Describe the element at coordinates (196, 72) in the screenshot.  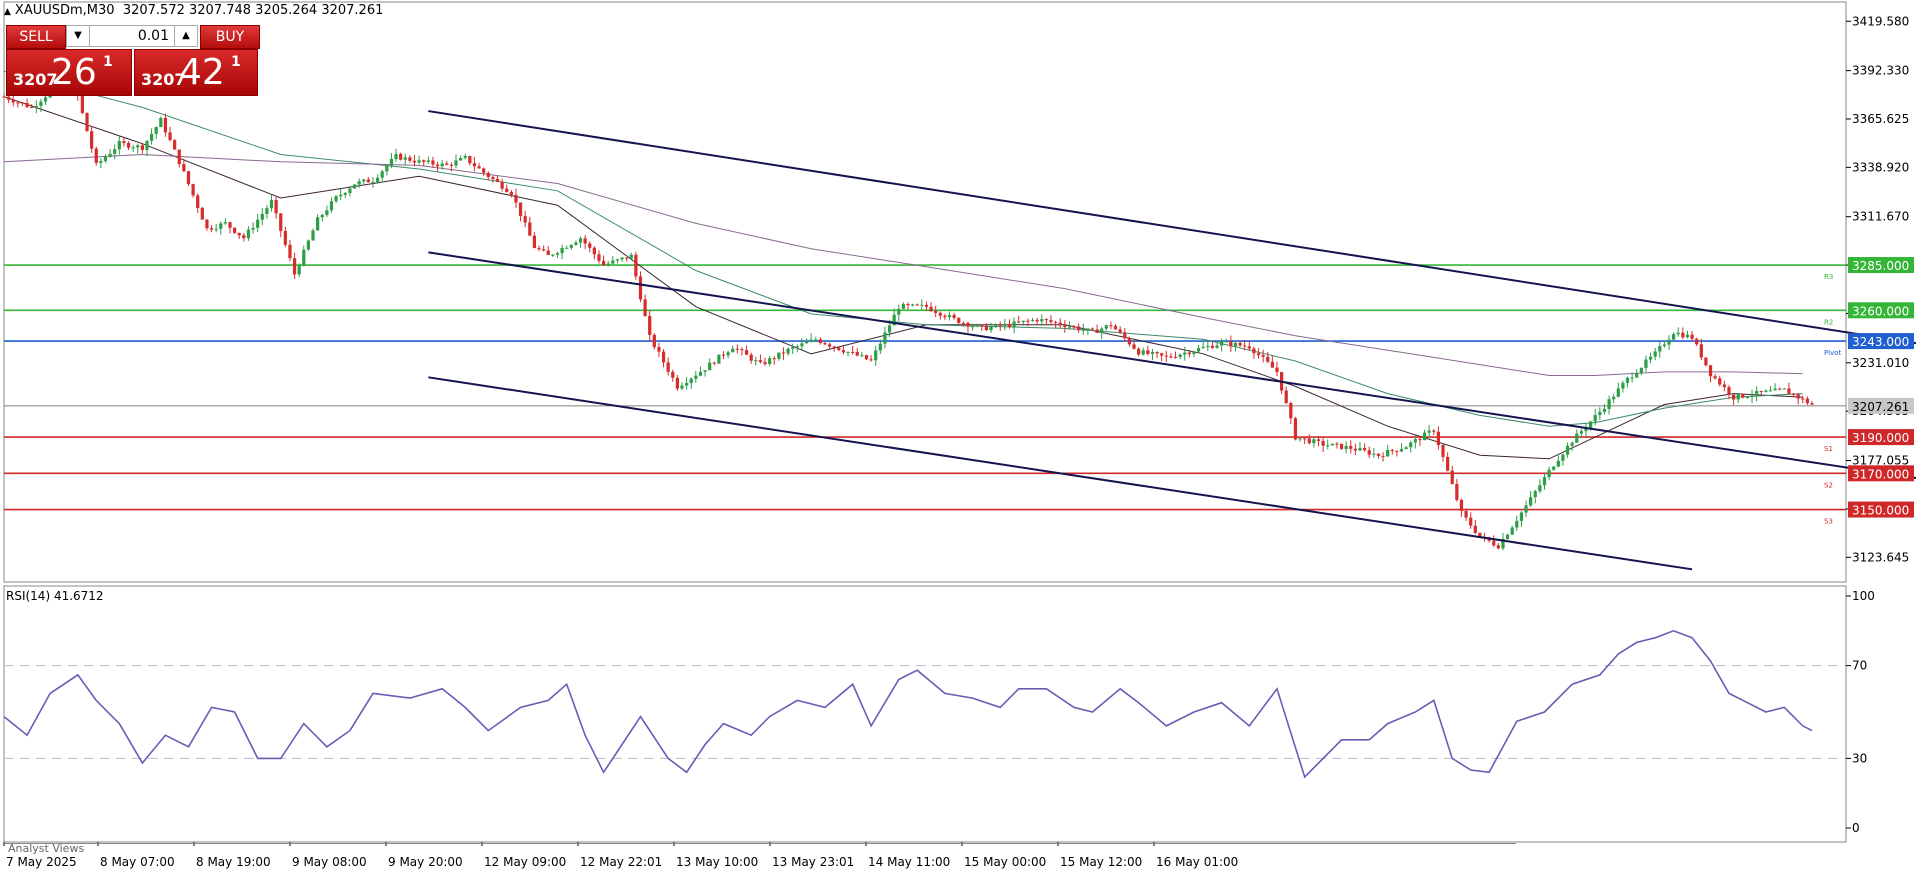
I see `buy-price-button: 3207 42 1` at that location.